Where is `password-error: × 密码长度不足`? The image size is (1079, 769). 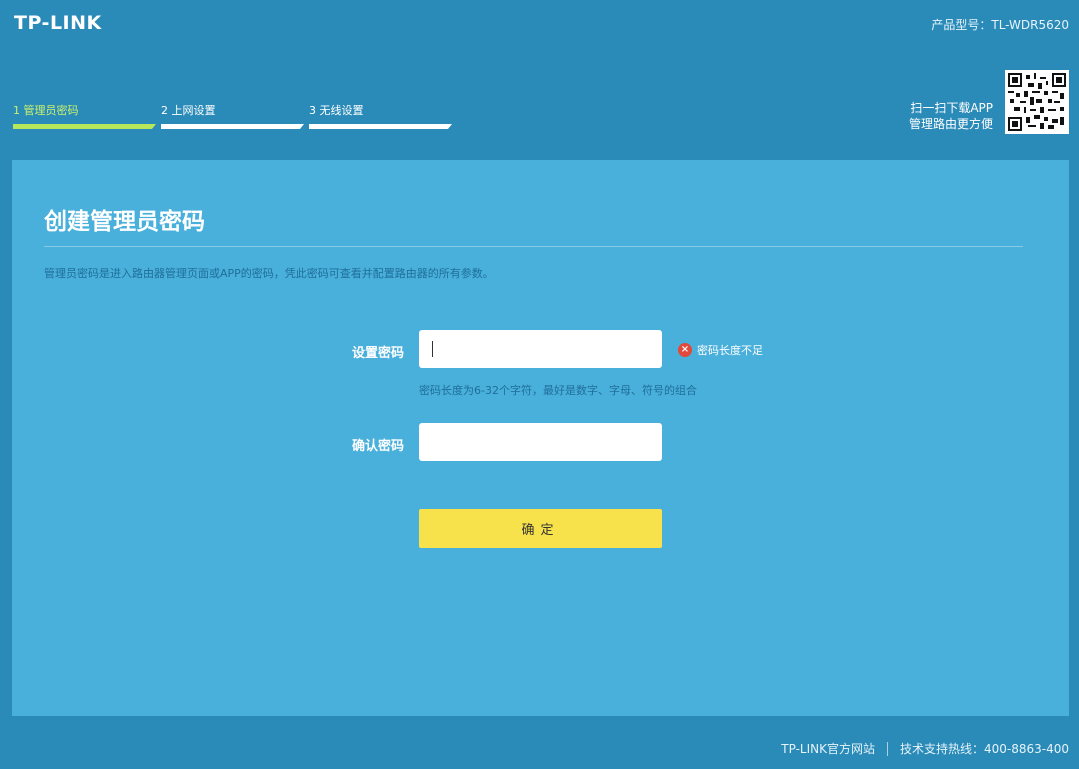
password-error: × 密码长度不足 is located at coordinates (720, 350).